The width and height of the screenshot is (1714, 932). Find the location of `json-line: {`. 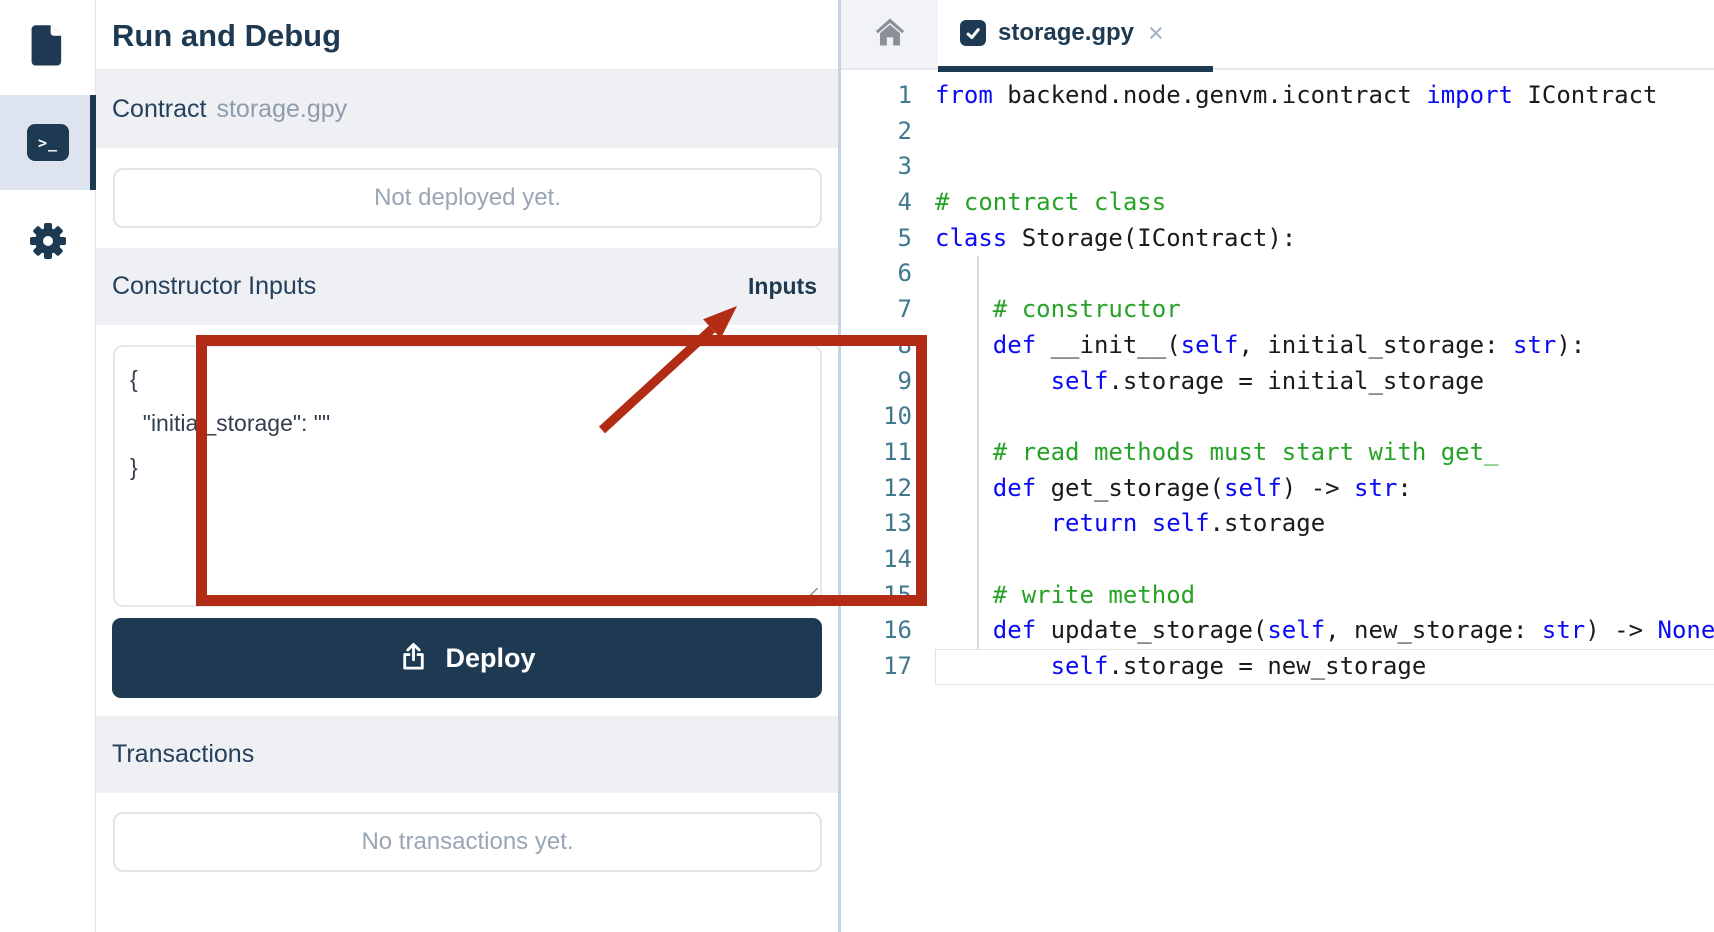

json-line: { is located at coordinates (134, 379).